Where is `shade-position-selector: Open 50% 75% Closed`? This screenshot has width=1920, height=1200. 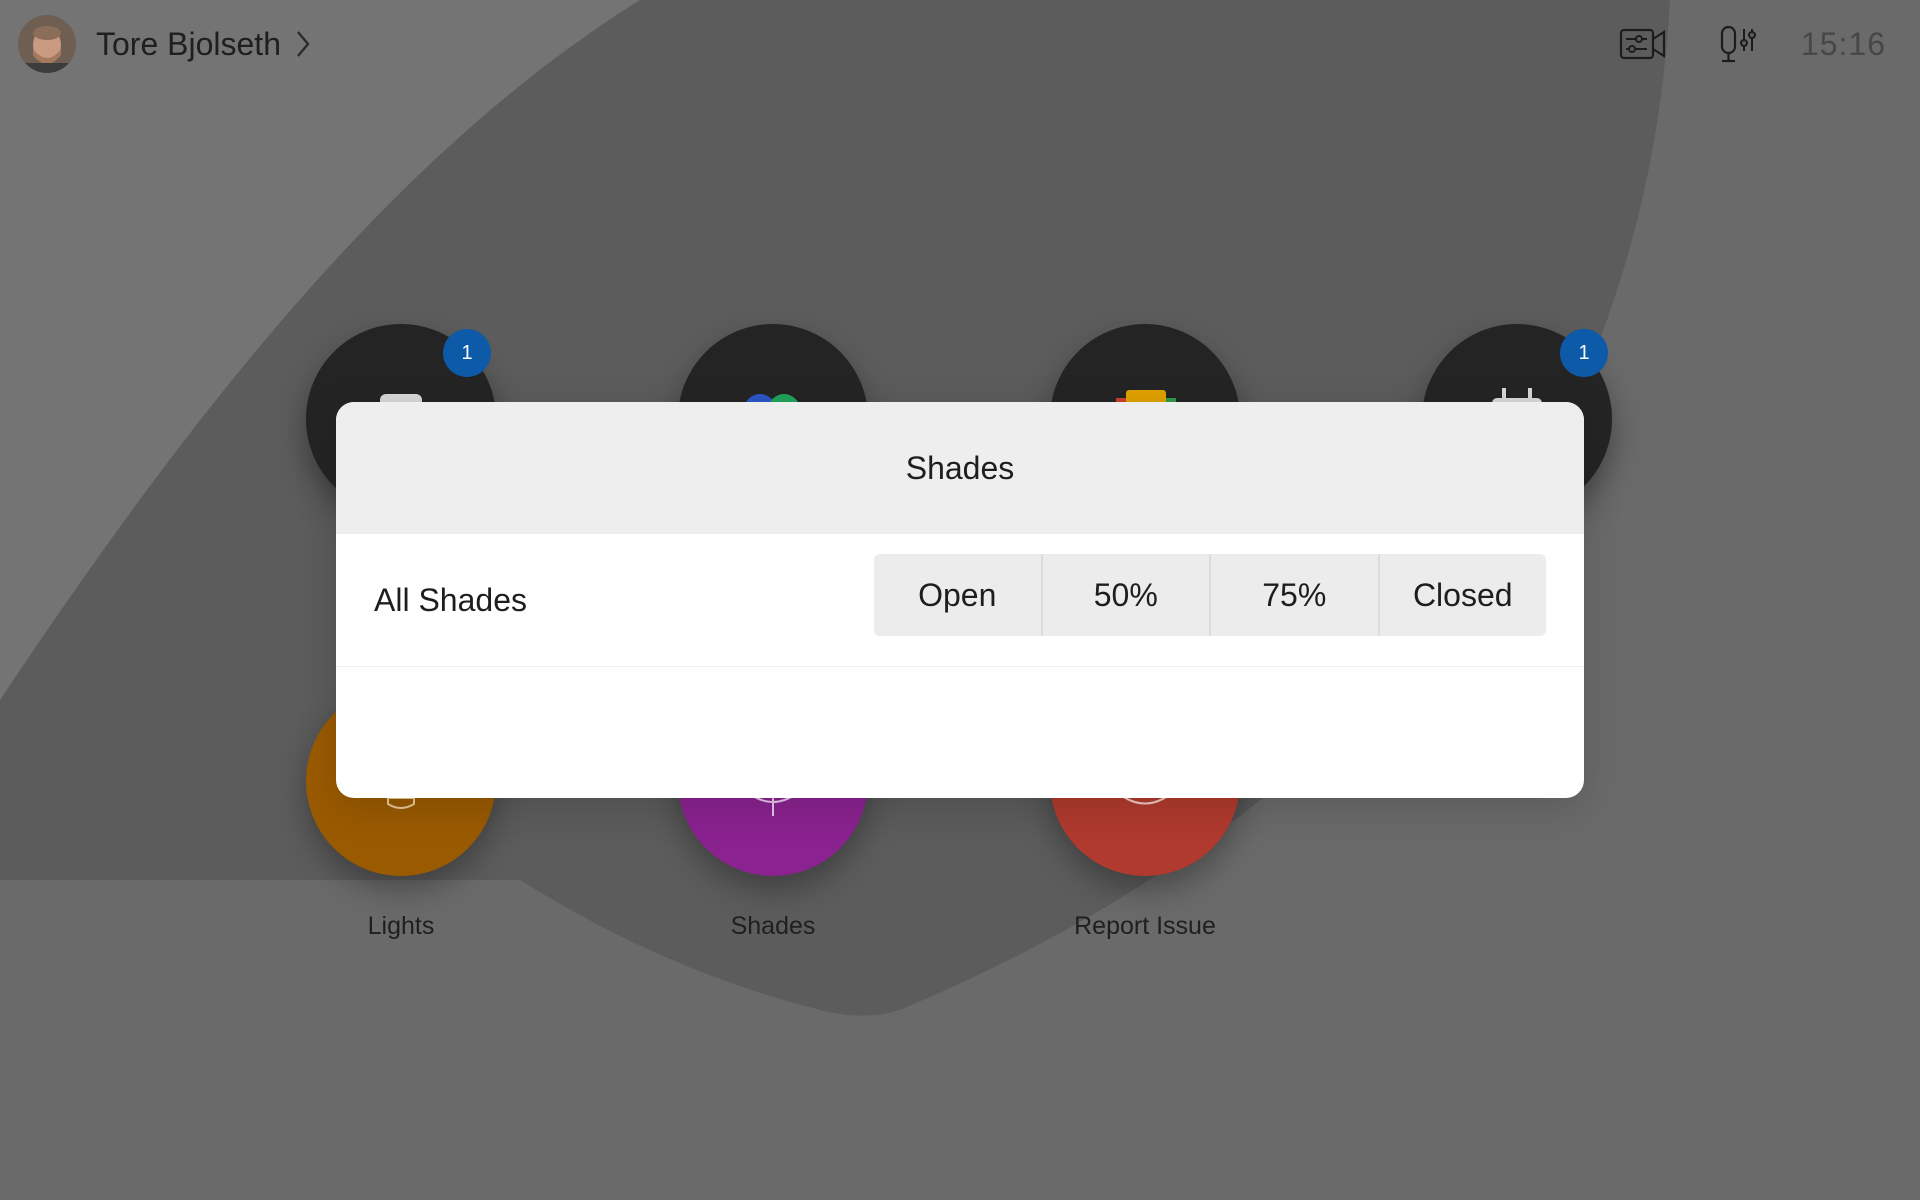 shade-position-selector: Open 50% 75% Closed is located at coordinates (1210, 595).